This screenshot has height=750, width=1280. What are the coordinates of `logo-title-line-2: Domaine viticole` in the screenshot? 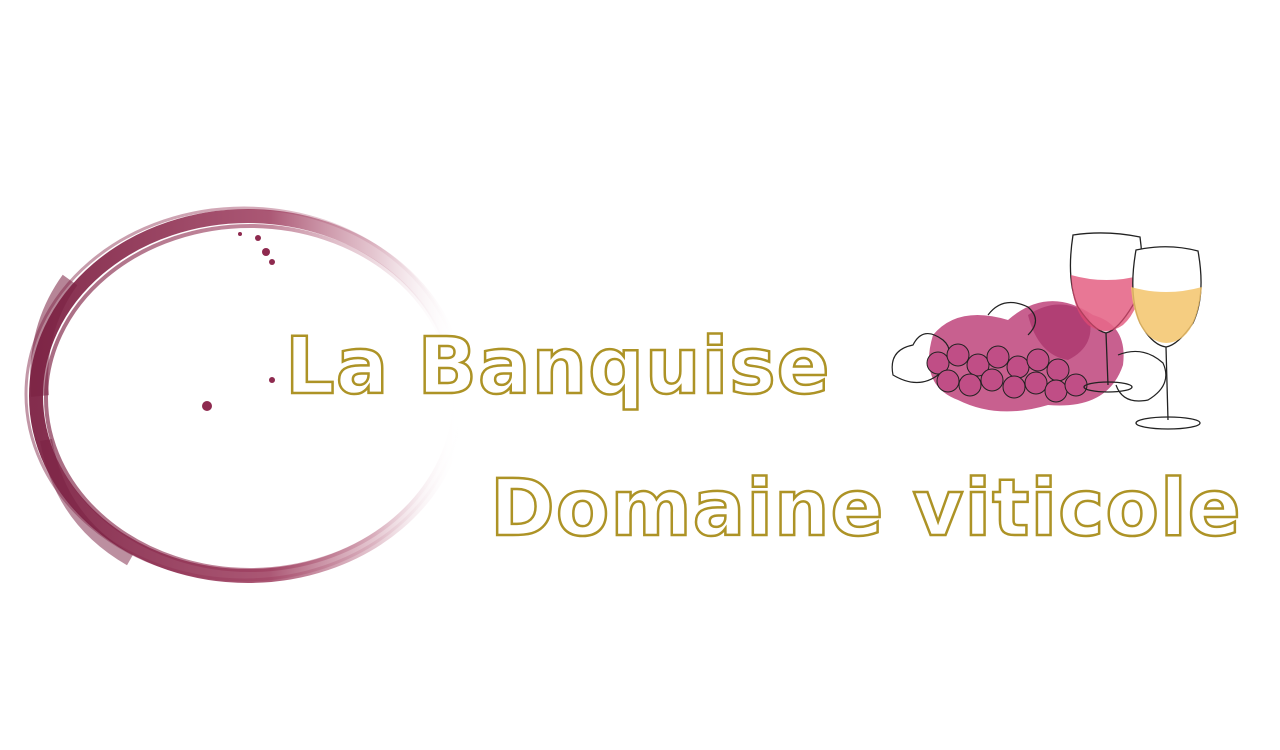 It's located at (865, 509).